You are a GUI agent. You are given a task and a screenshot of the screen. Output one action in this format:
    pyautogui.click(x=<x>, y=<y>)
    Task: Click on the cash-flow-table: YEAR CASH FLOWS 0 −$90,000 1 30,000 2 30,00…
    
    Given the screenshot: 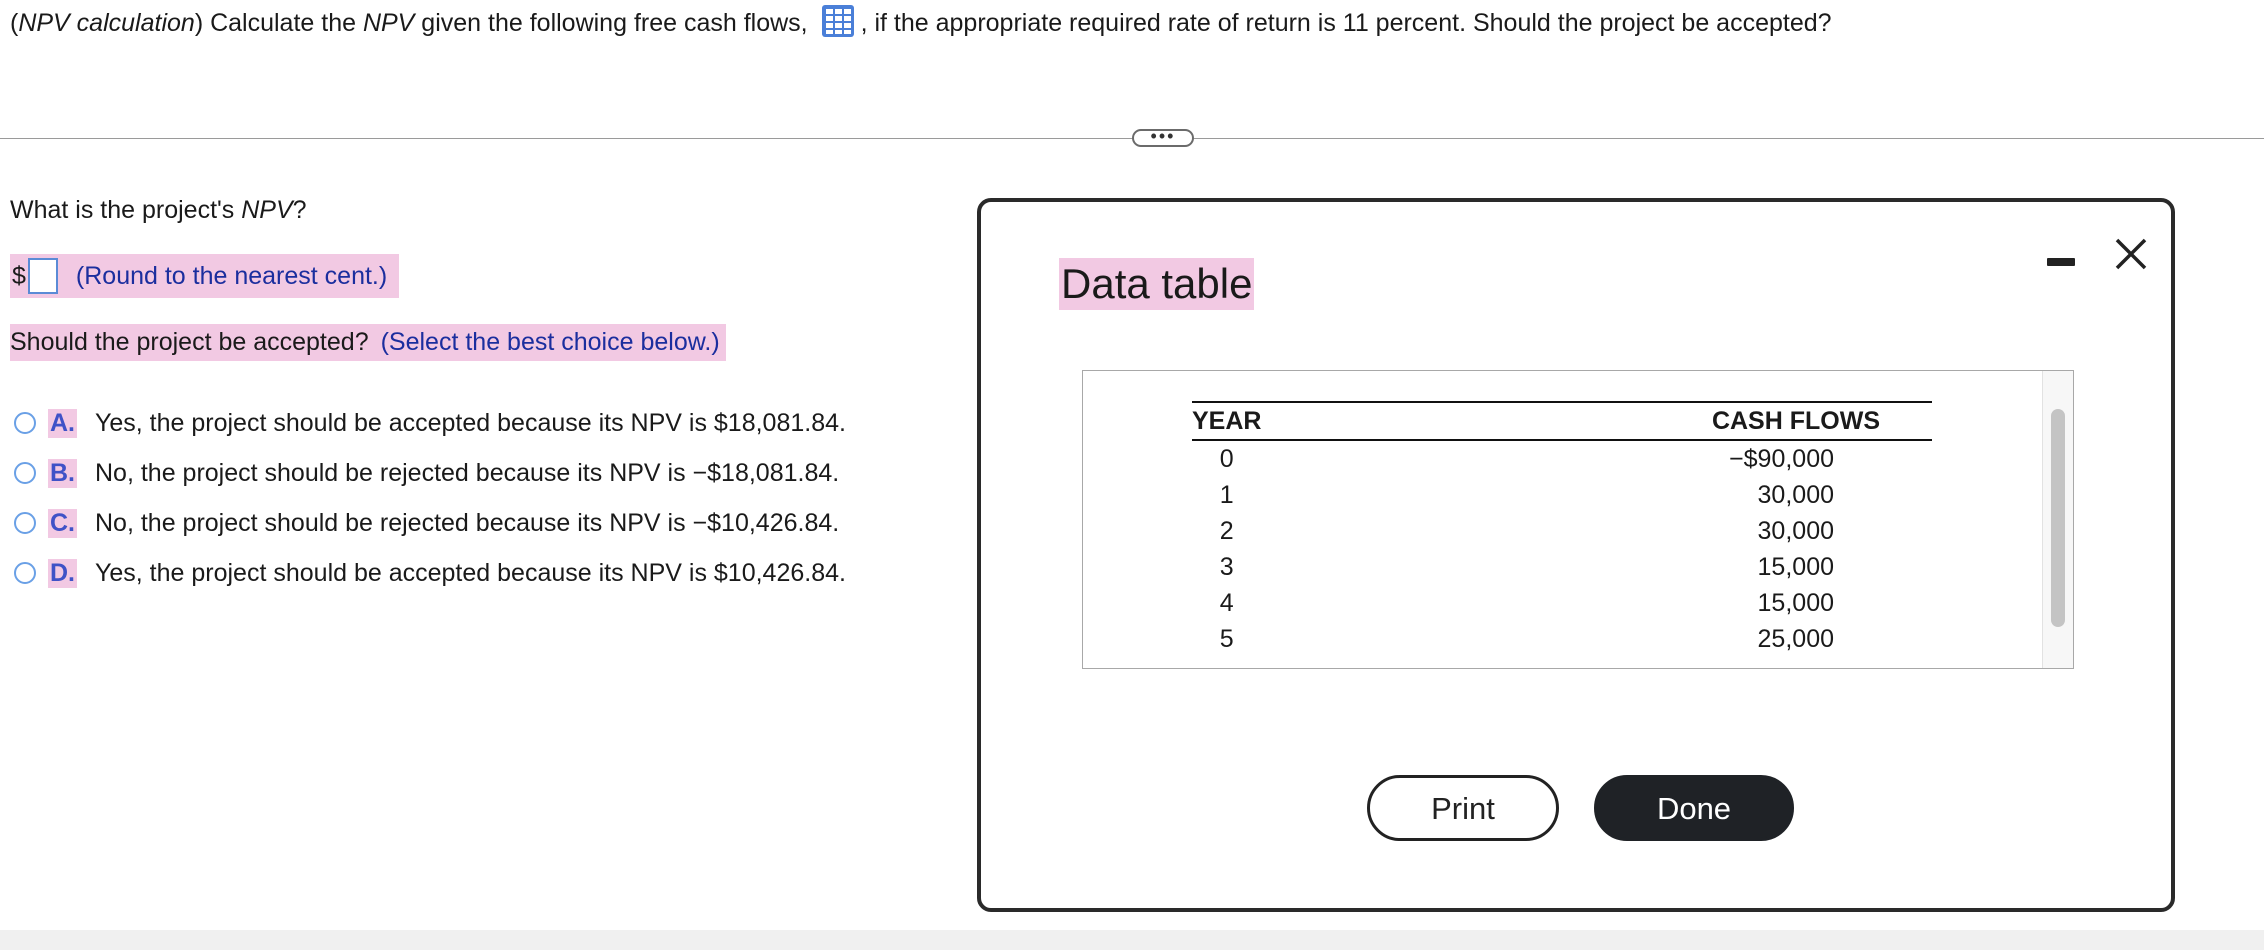 What is the action you would take?
    pyautogui.click(x=1562, y=529)
    